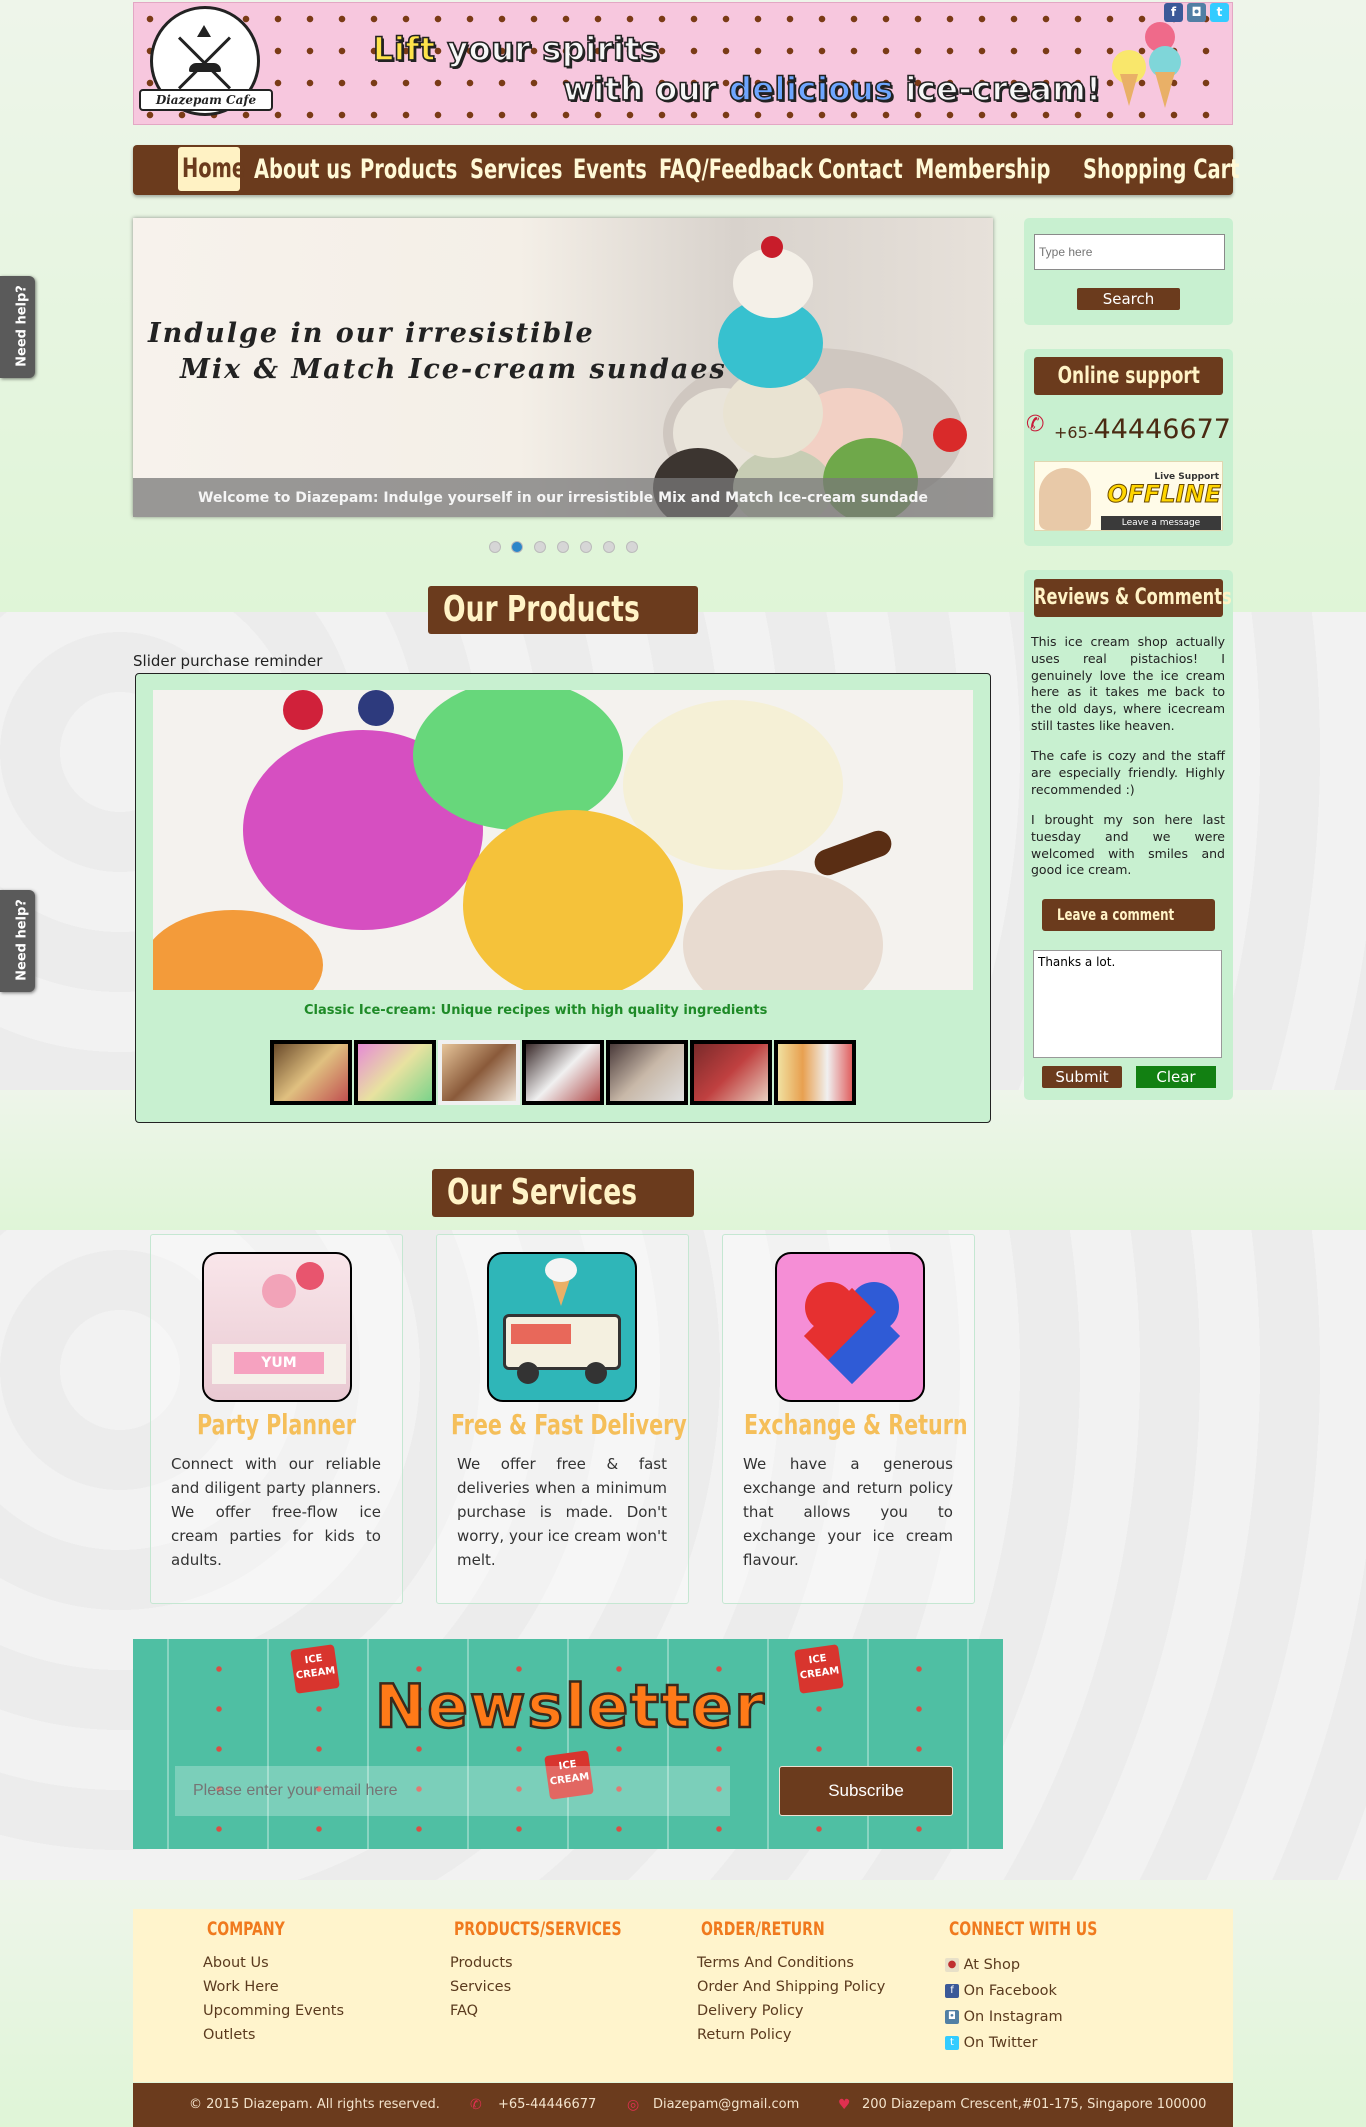 The width and height of the screenshot is (1366, 2127). I want to click on footer-link-at-shop: ● At Shop, so click(982, 1965).